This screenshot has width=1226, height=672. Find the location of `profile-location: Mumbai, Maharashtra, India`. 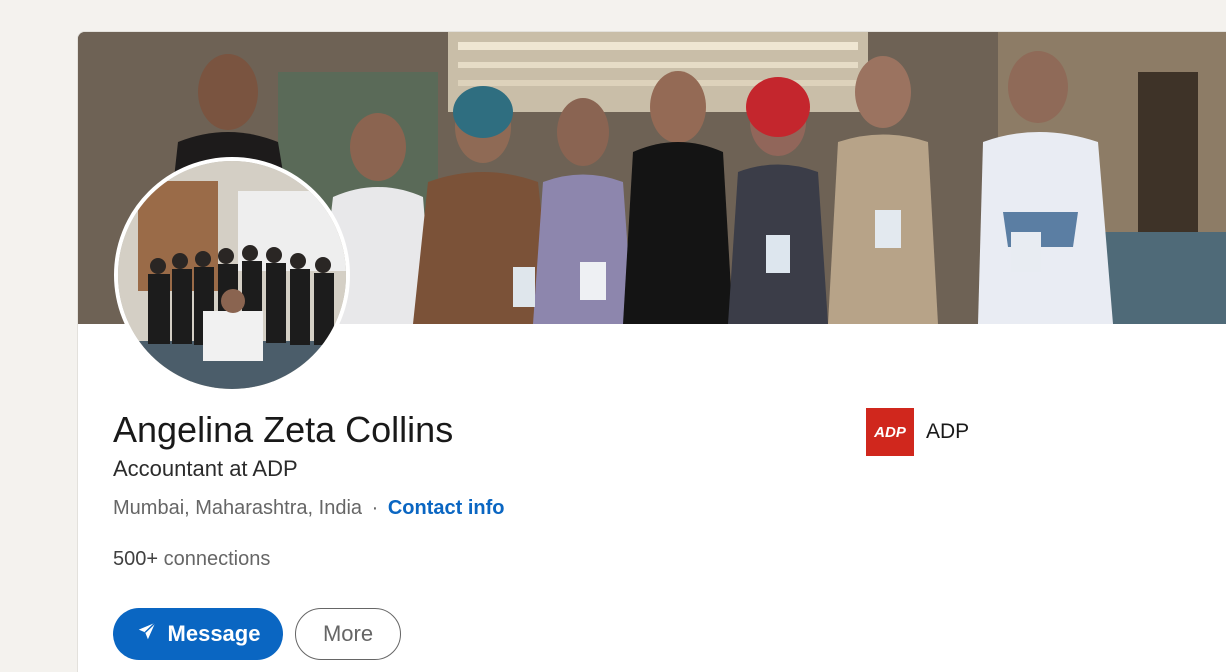

profile-location: Mumbai, Maharashtra, India is located at coordinates (238, 508).